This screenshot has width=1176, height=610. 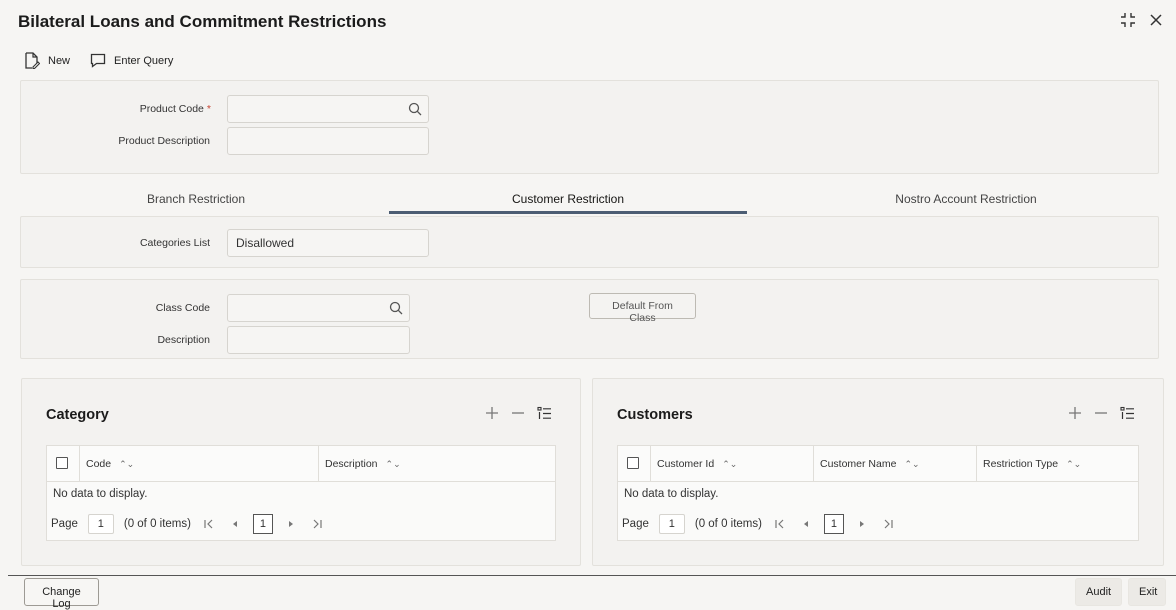 What do you see at coordinates (1147, 592) in the screenshot?
I see `exit-button: Exit` at bounding box center [1147, 592].